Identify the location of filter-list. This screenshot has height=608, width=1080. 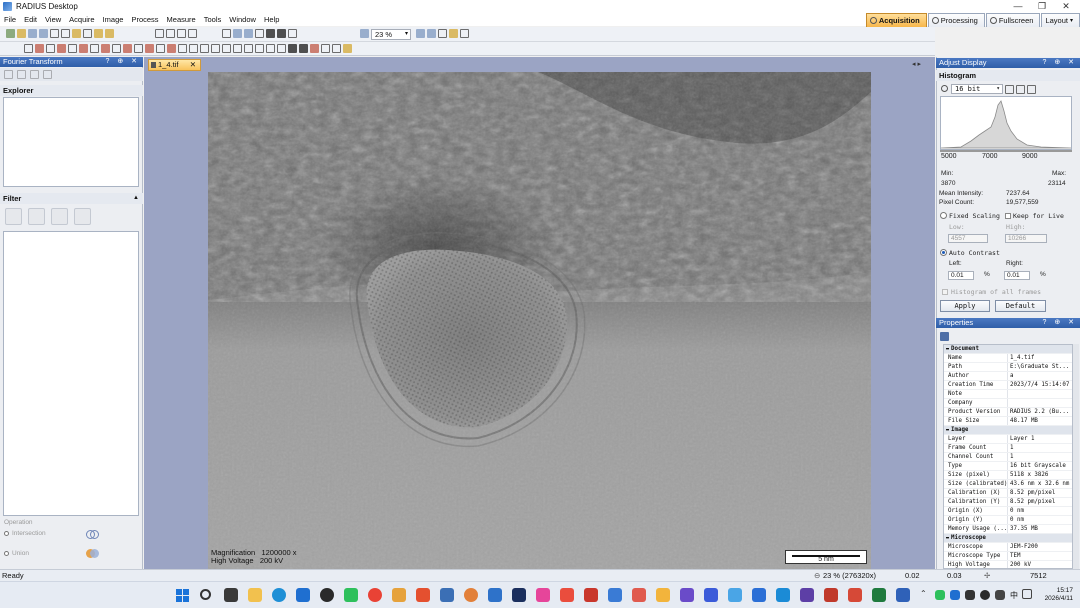
(71, 373).